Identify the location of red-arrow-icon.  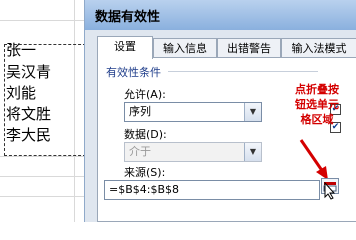
(313, 159).